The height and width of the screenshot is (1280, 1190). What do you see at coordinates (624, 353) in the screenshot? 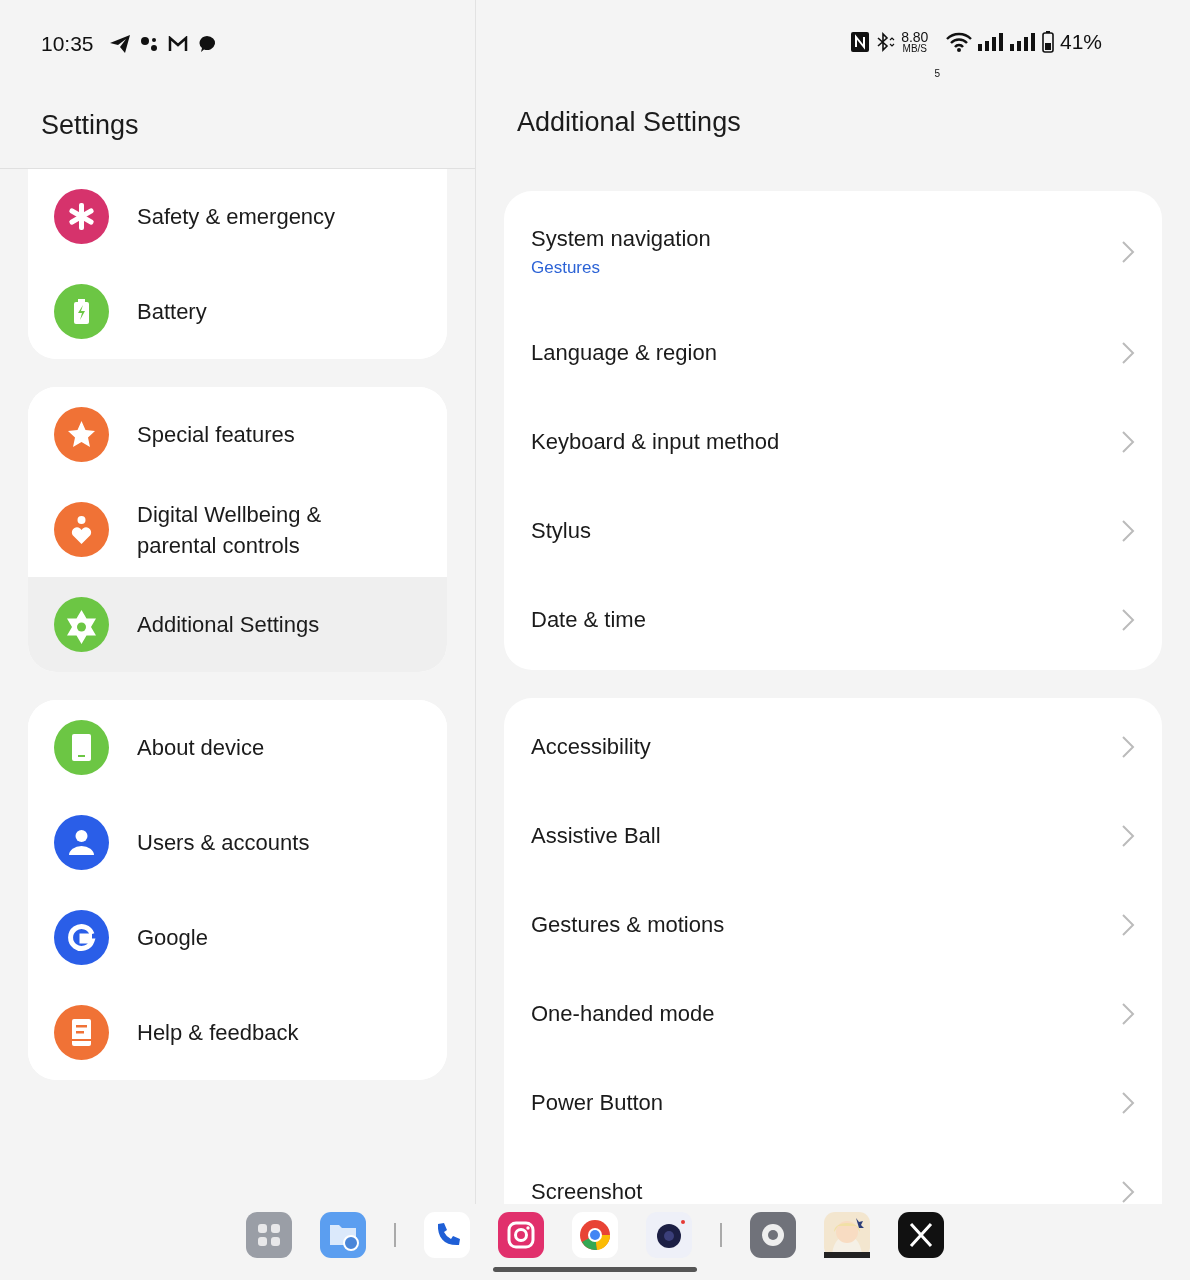
I see `row-title: Language & region` at bounding box center [624, 353].